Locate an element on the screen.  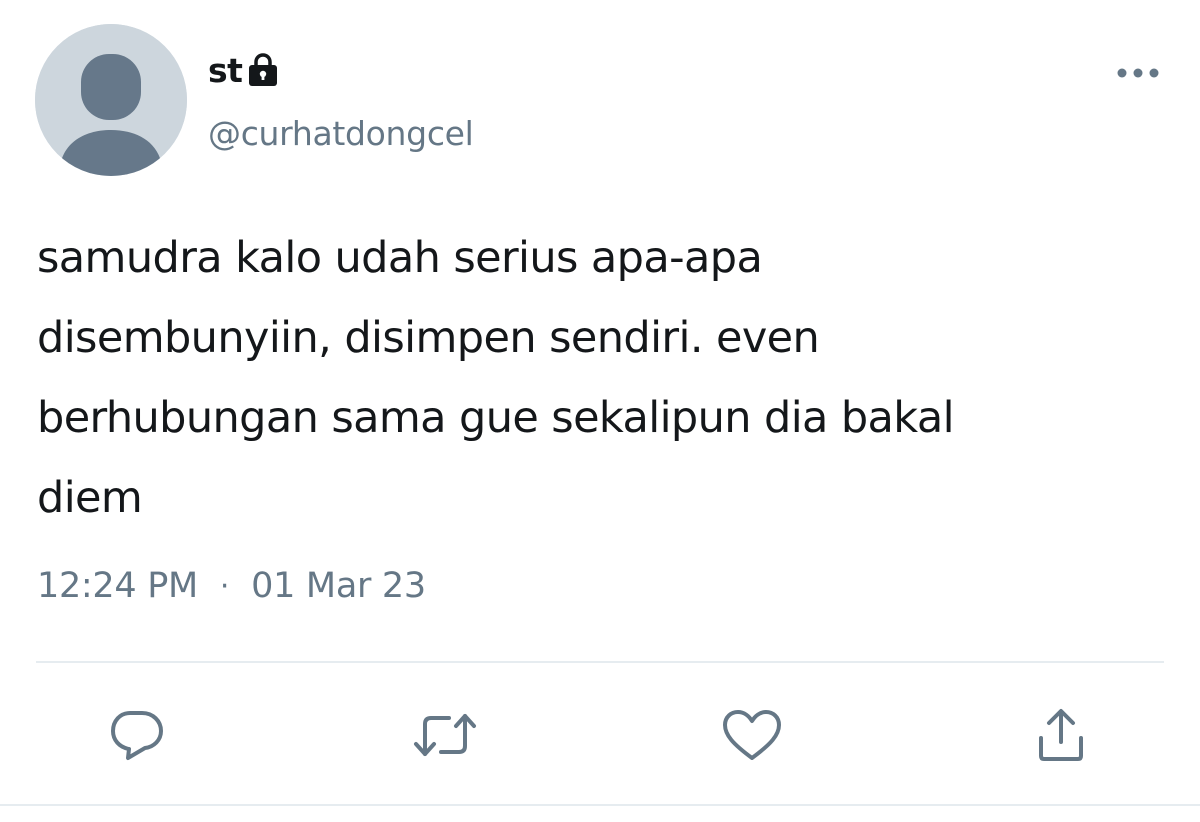
default-avatar-icon is located at coordinates (111, 100).